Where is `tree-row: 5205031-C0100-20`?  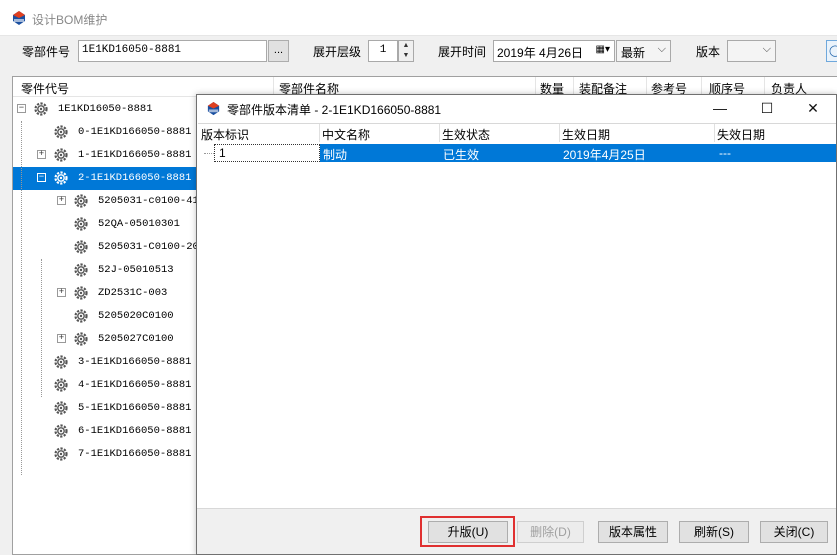 tree-row: 5205031-C0100-20 is located at coordinates (113, 247).